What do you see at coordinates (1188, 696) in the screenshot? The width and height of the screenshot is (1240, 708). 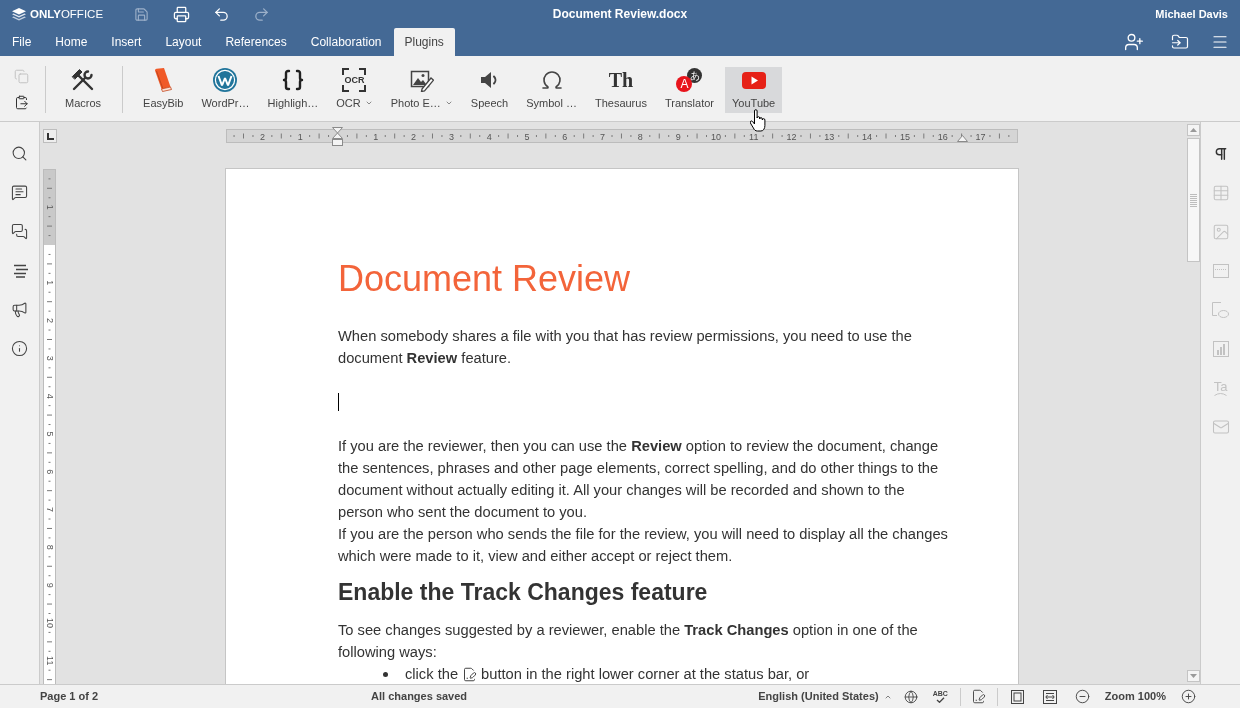 I see `zoom-in-icon` at bounding box center [1188, 696].